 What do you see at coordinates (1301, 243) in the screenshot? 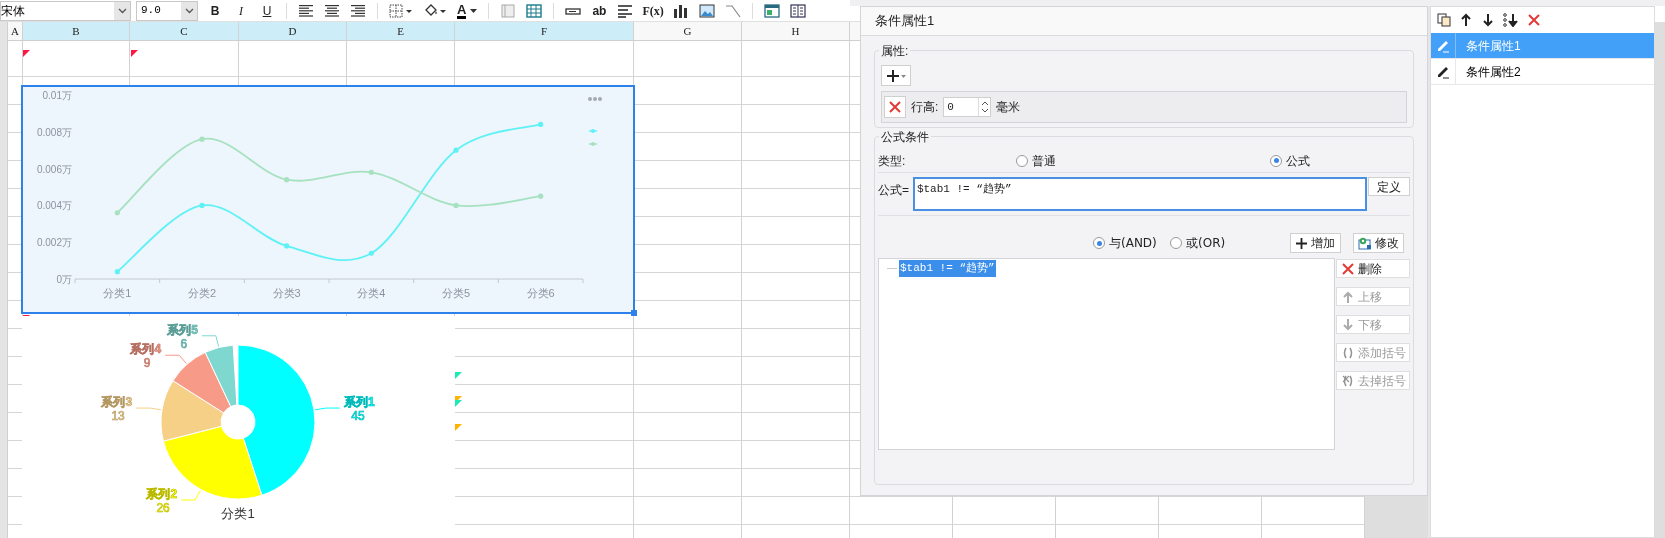
I see `plus-icon` at bounding box center [1301, 243].